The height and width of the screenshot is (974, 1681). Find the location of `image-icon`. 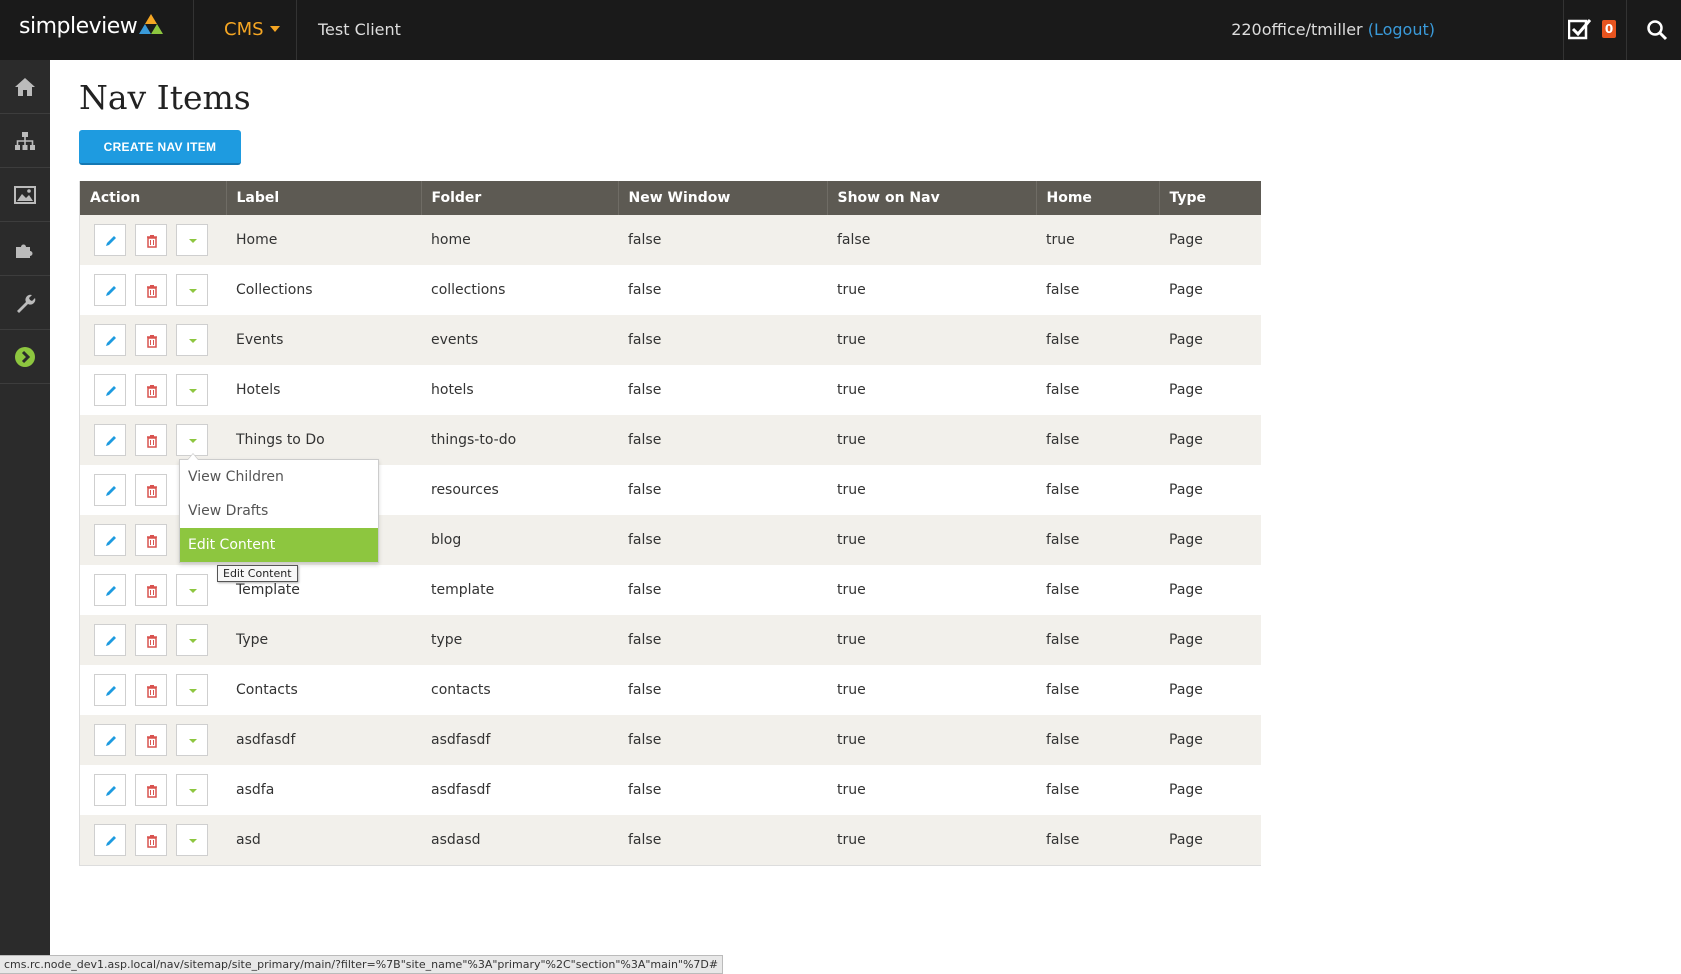

image-icon is located at coordinates (25, 194).